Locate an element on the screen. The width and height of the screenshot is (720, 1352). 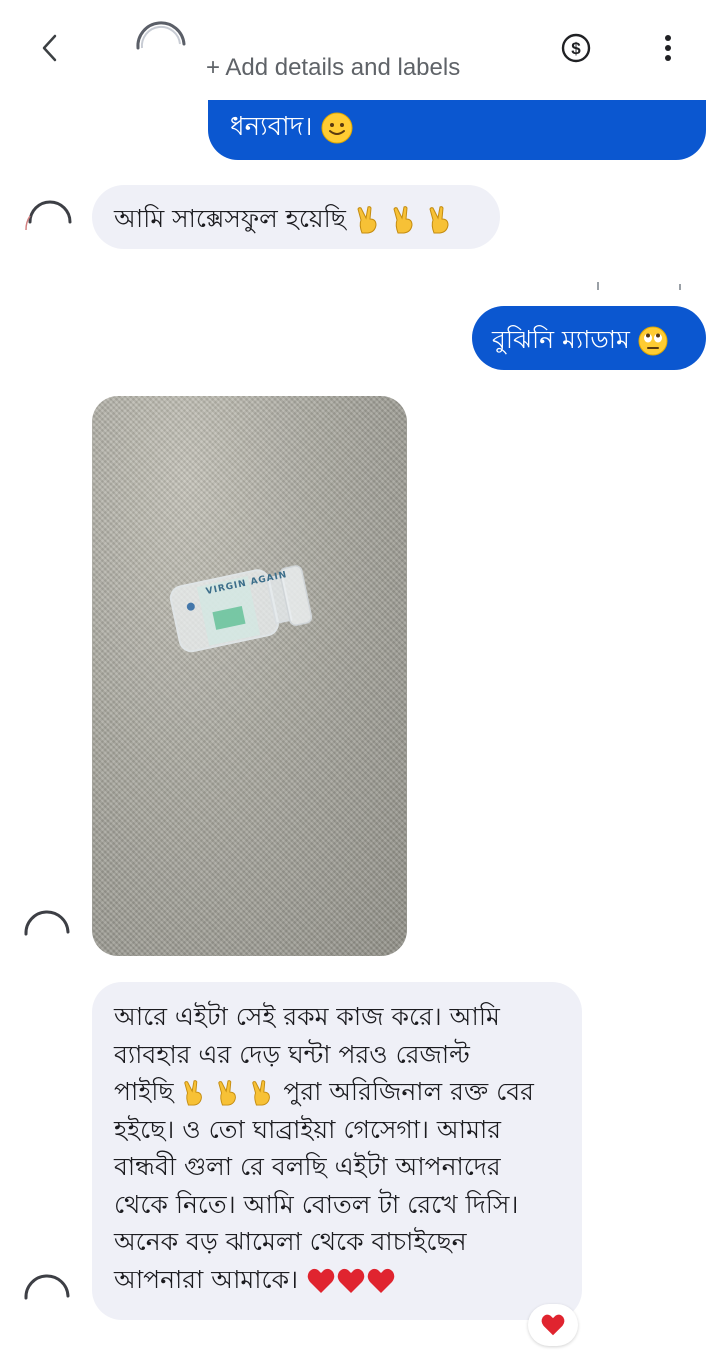
message-line: অনেক বড় ঝামেলা থেকে বাচাইছেন is located at coordinates (290, 1241).